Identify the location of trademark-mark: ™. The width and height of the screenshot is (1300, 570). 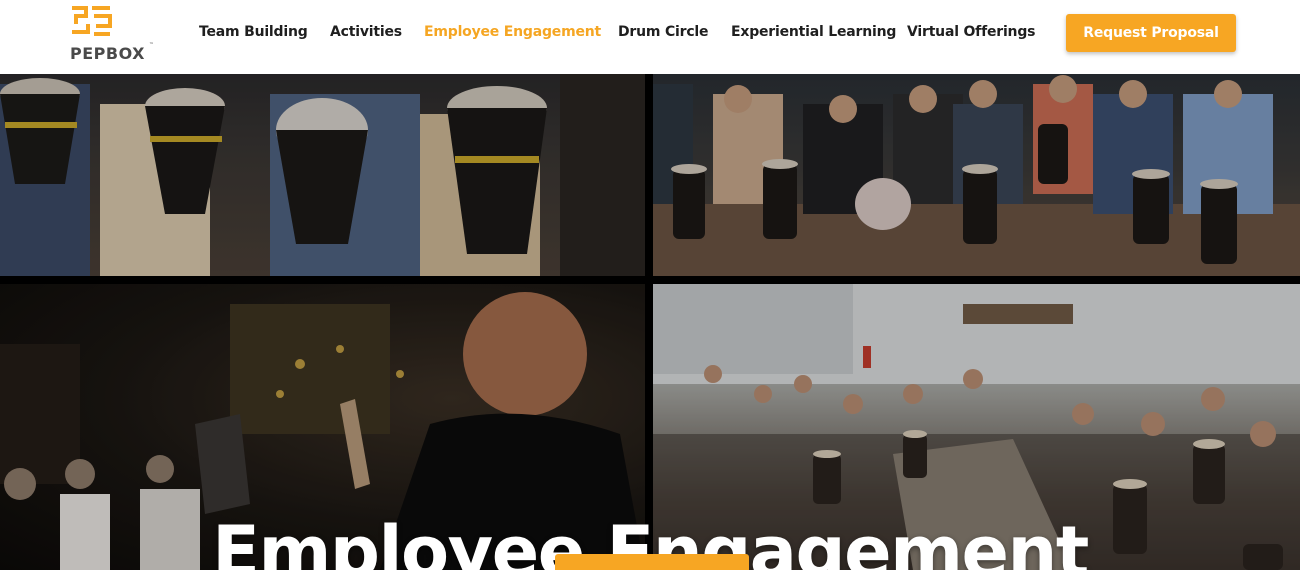
(151, 45).